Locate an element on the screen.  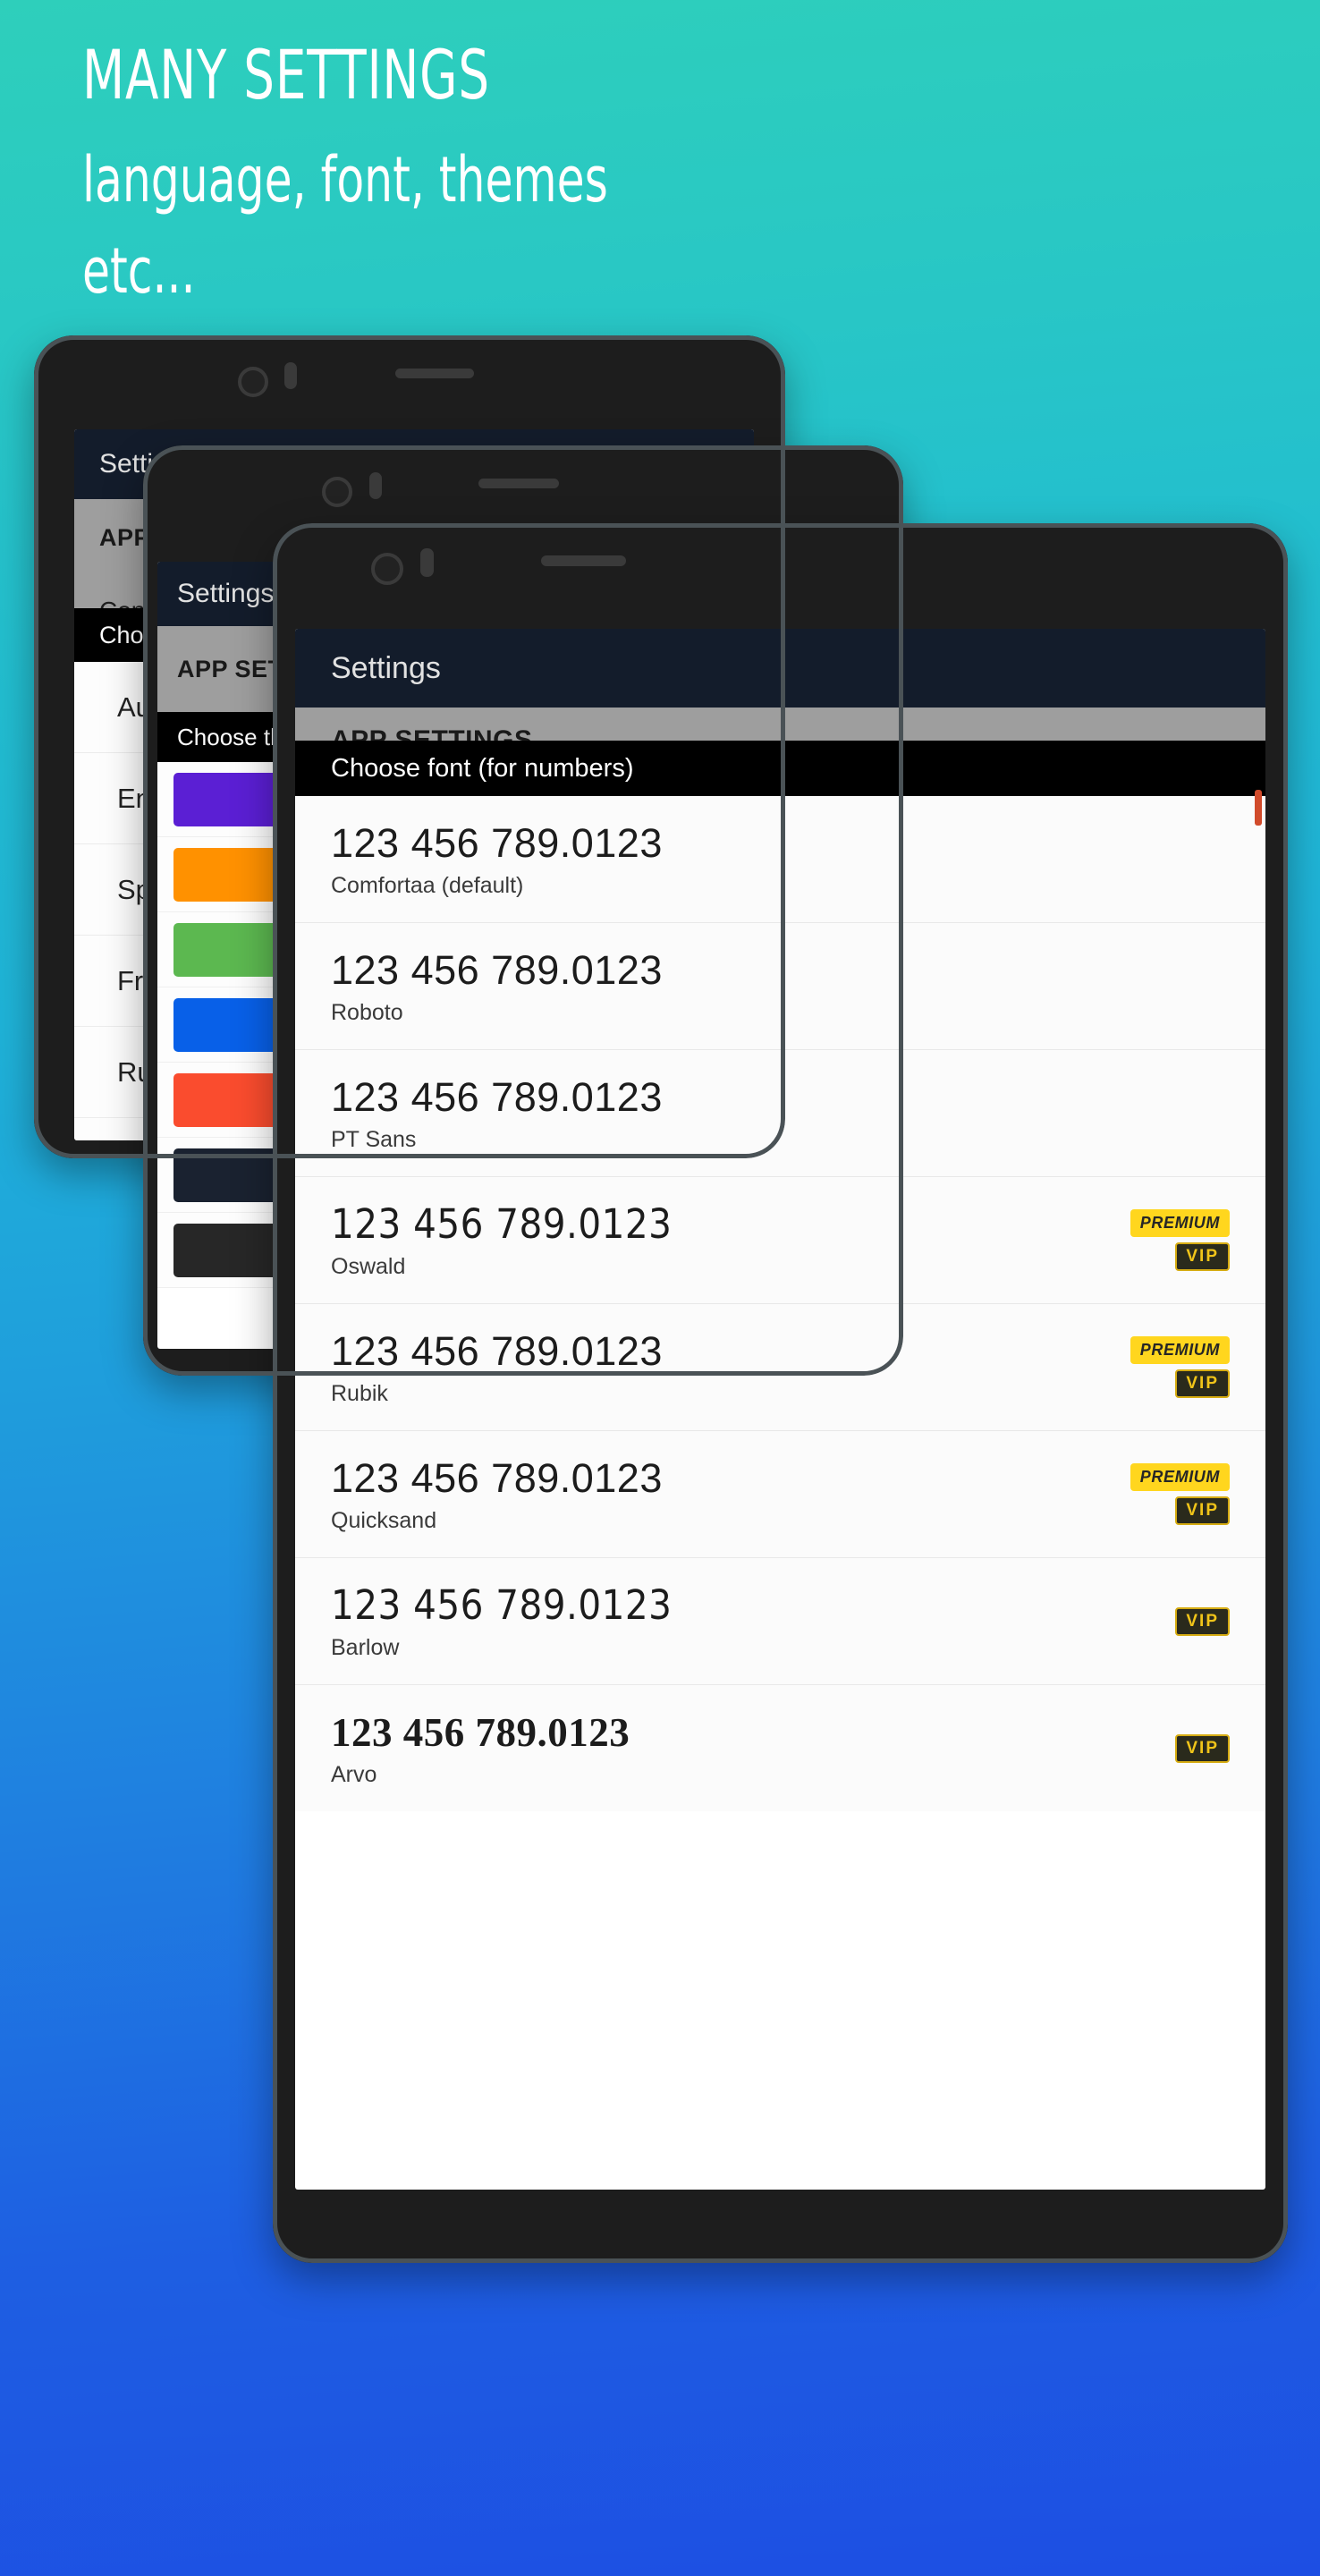
font-name-label: Rubik is located at coordinates (359, 1393).